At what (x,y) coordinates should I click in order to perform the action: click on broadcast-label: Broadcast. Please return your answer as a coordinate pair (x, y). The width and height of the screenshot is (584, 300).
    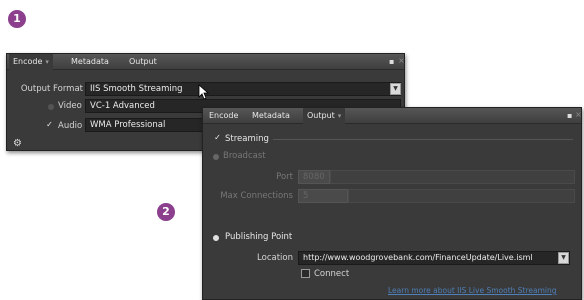
    Looking at the image, I should click on (244, 156).